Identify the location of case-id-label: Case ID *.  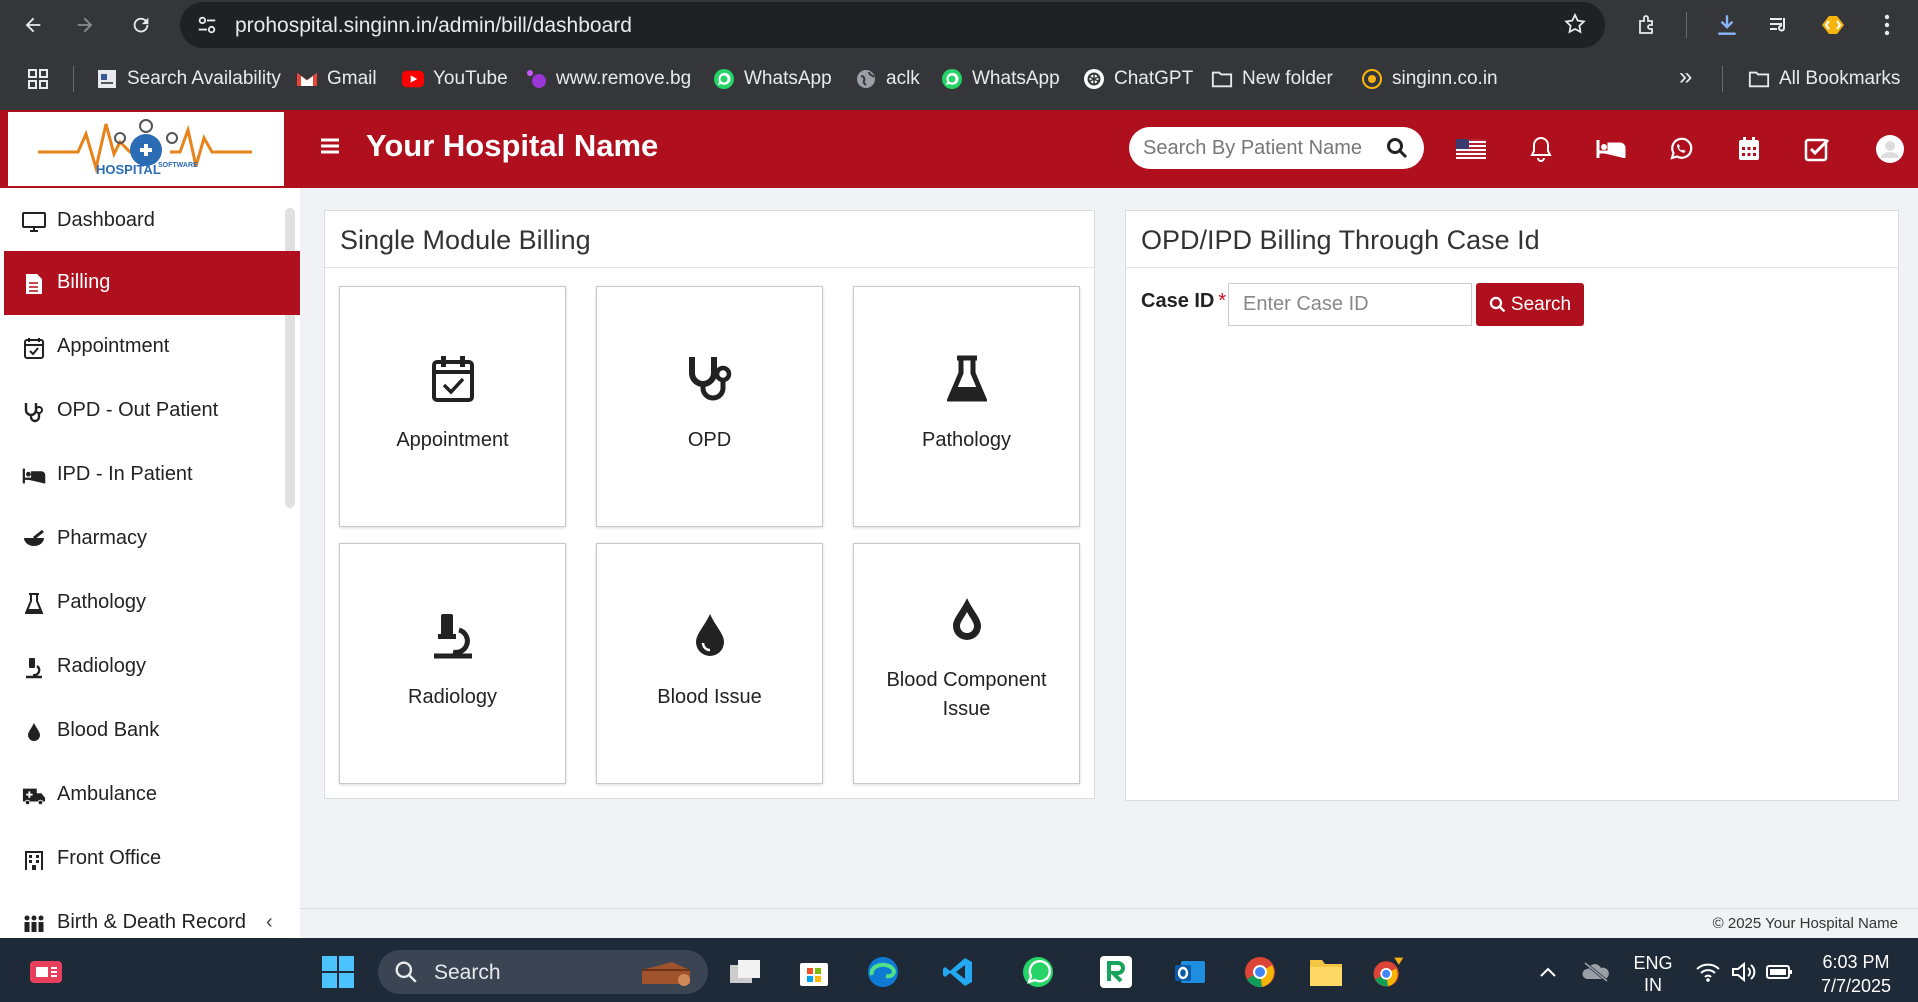
(1184, 301).